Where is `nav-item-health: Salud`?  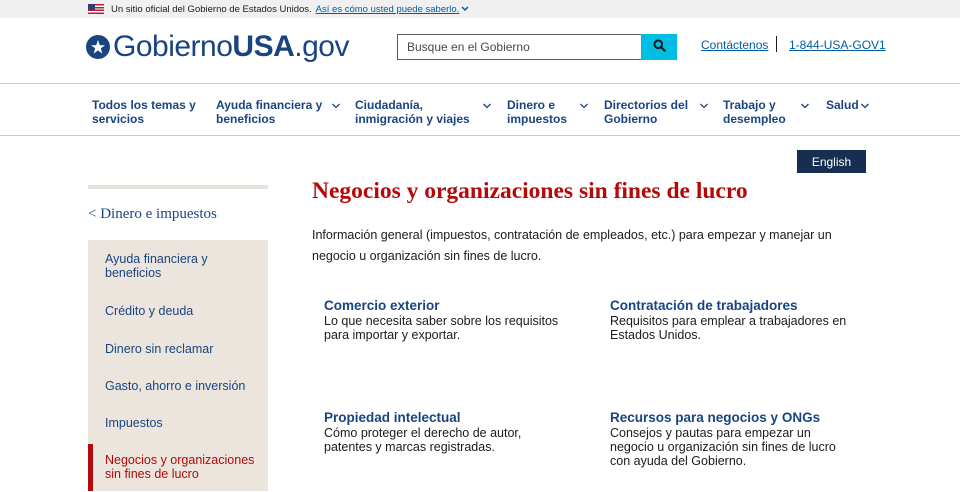 nav-item-health: Salud is located at coordinates (843, 105).